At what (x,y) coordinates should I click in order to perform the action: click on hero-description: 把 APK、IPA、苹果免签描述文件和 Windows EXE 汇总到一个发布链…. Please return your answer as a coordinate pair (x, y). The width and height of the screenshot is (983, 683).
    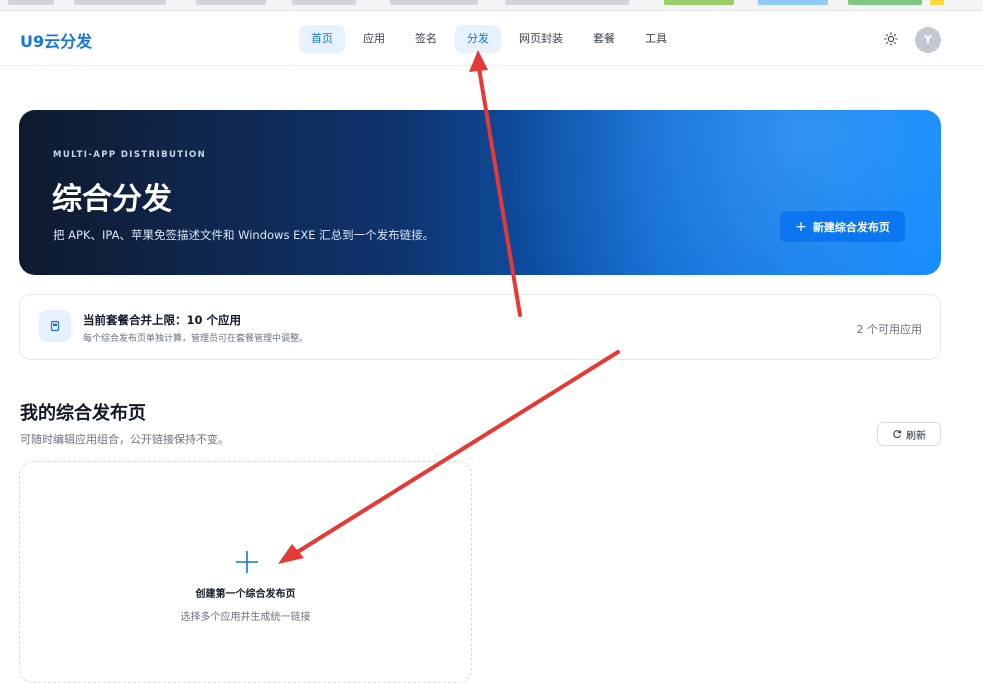
    Looking at the image, I should click on (244, 235).